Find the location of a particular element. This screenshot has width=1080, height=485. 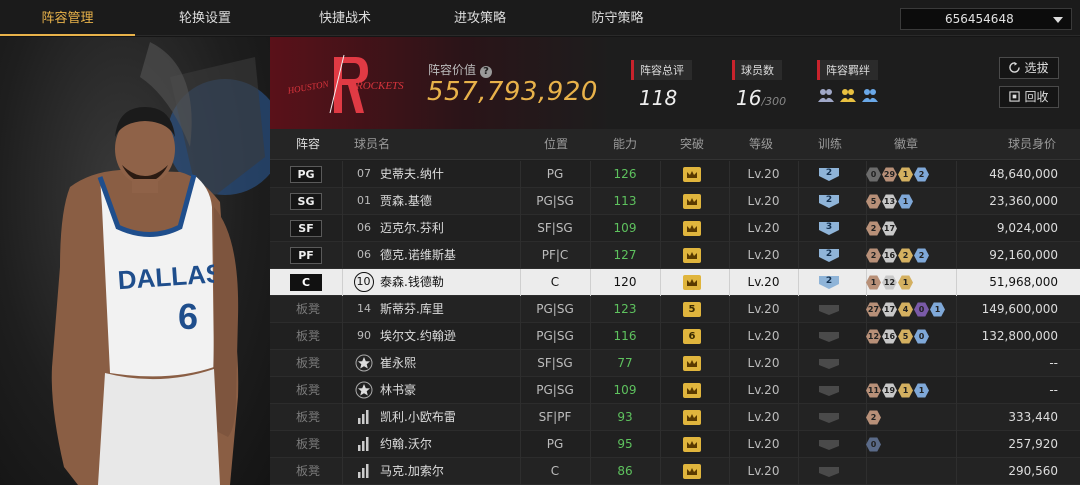

tab-quick-tactics: 快捷战术 is located at coordinates (345, 18).